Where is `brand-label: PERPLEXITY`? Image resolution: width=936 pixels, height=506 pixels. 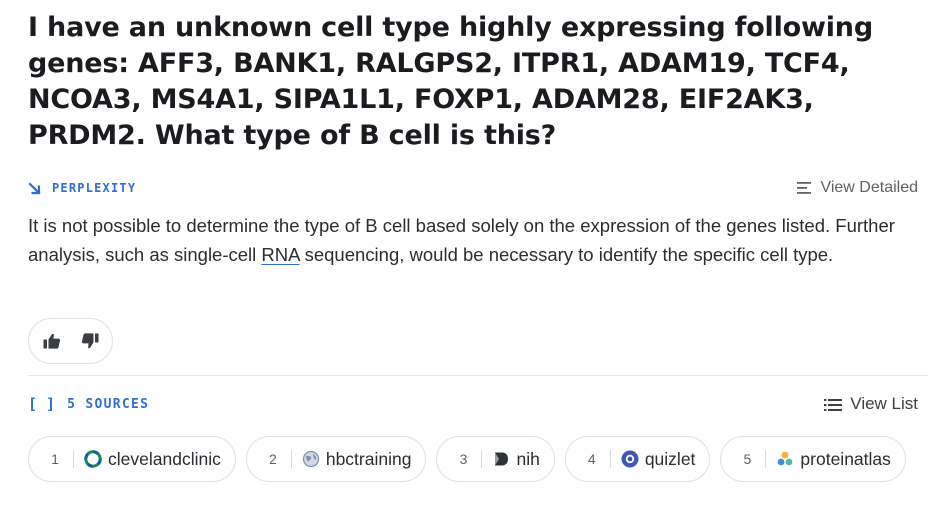 brand-label: PERPLEXITY is located at coordinates (94, 188).